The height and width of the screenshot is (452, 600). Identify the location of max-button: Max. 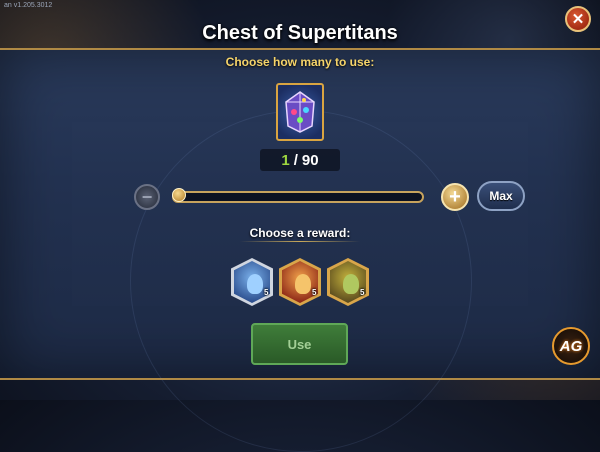
(501, 196).